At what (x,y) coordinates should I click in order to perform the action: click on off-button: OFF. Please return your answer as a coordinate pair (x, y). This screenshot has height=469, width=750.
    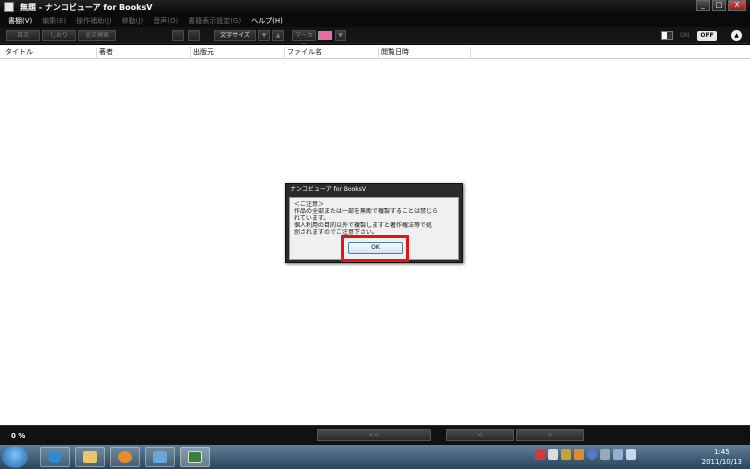
    Looking at the image, I should click on (707, 36).